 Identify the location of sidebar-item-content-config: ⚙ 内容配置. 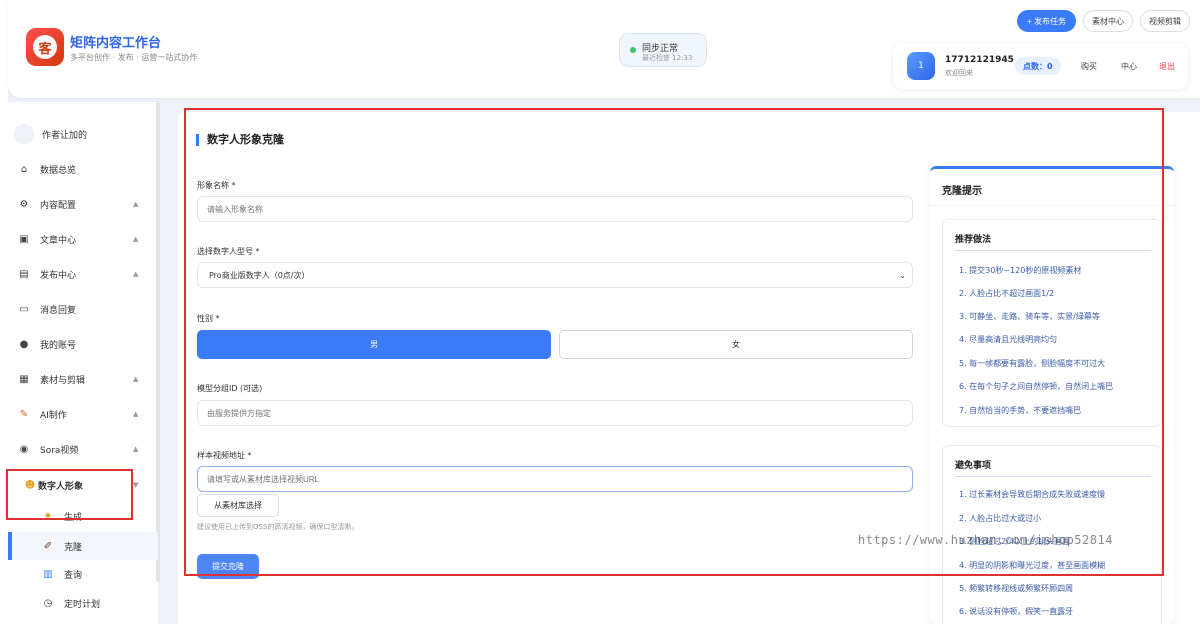
(47, 204).